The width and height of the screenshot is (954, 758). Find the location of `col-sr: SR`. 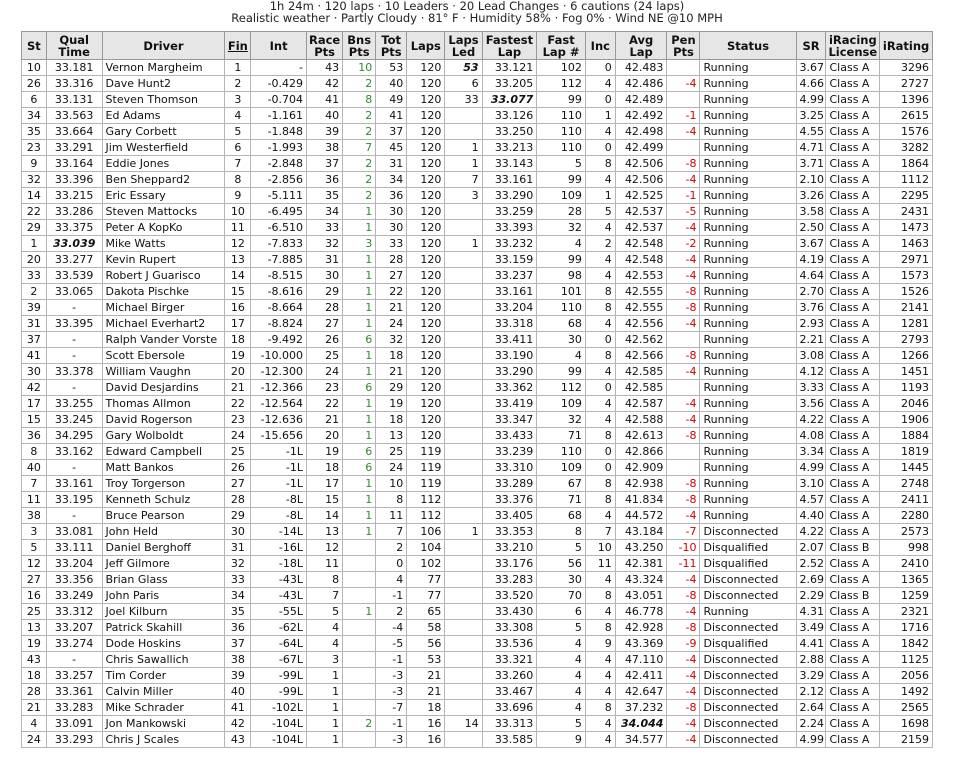

col-sr: SR is located at coordinates (811, 45).